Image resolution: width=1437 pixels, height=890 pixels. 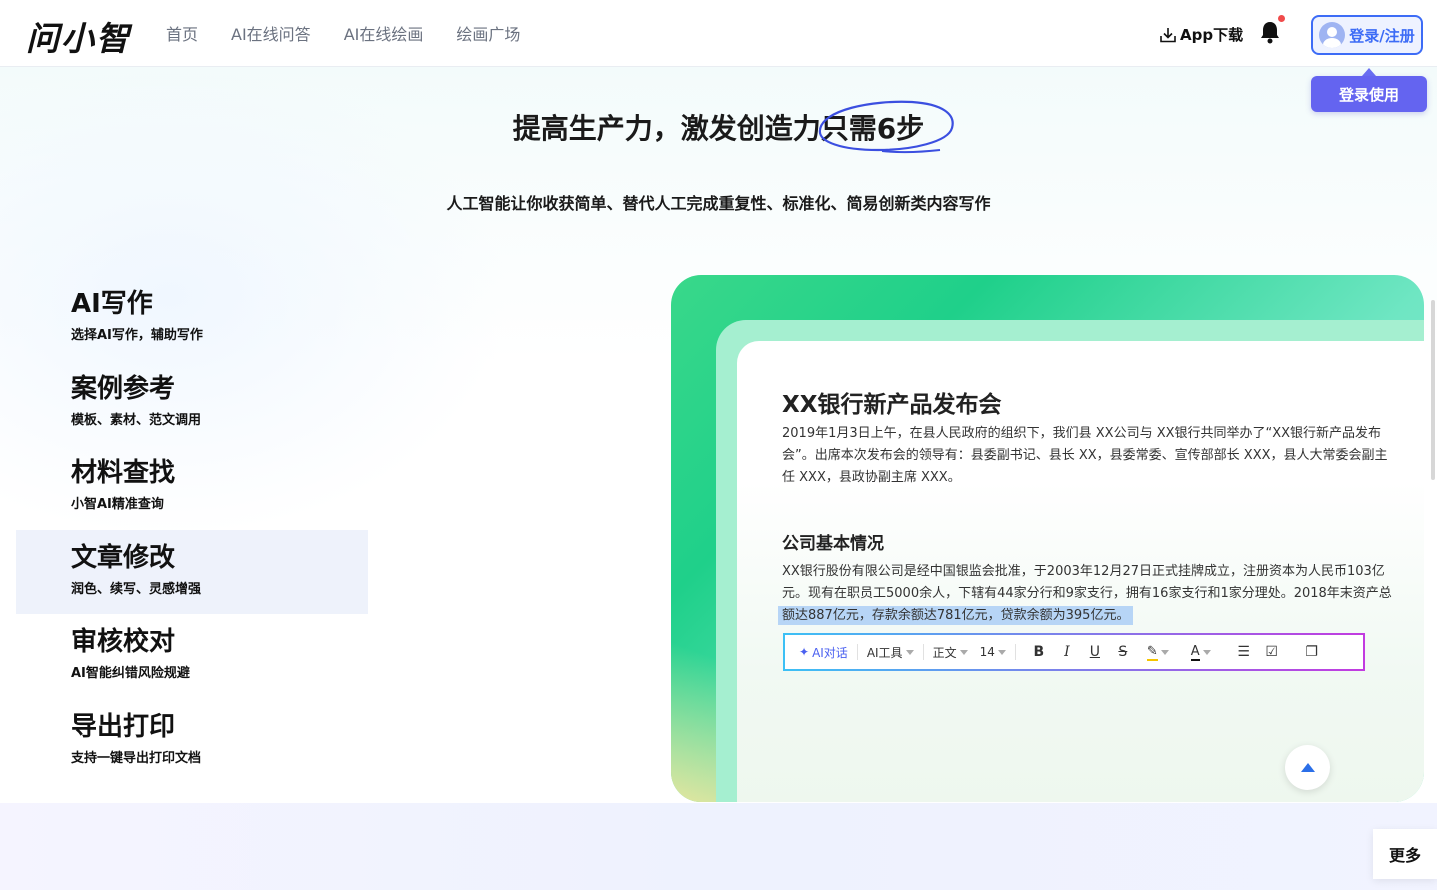 What do you see at coordinates (1433, 390) in the screenshot?
I see `scrollbar` at bounding box center [1433, 390].